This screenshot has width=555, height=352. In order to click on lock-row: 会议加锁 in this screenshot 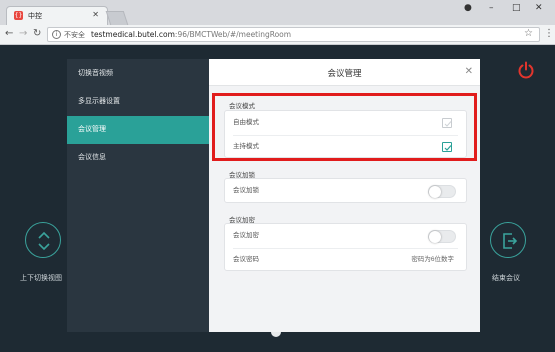, I will do `click(345, 191)`.